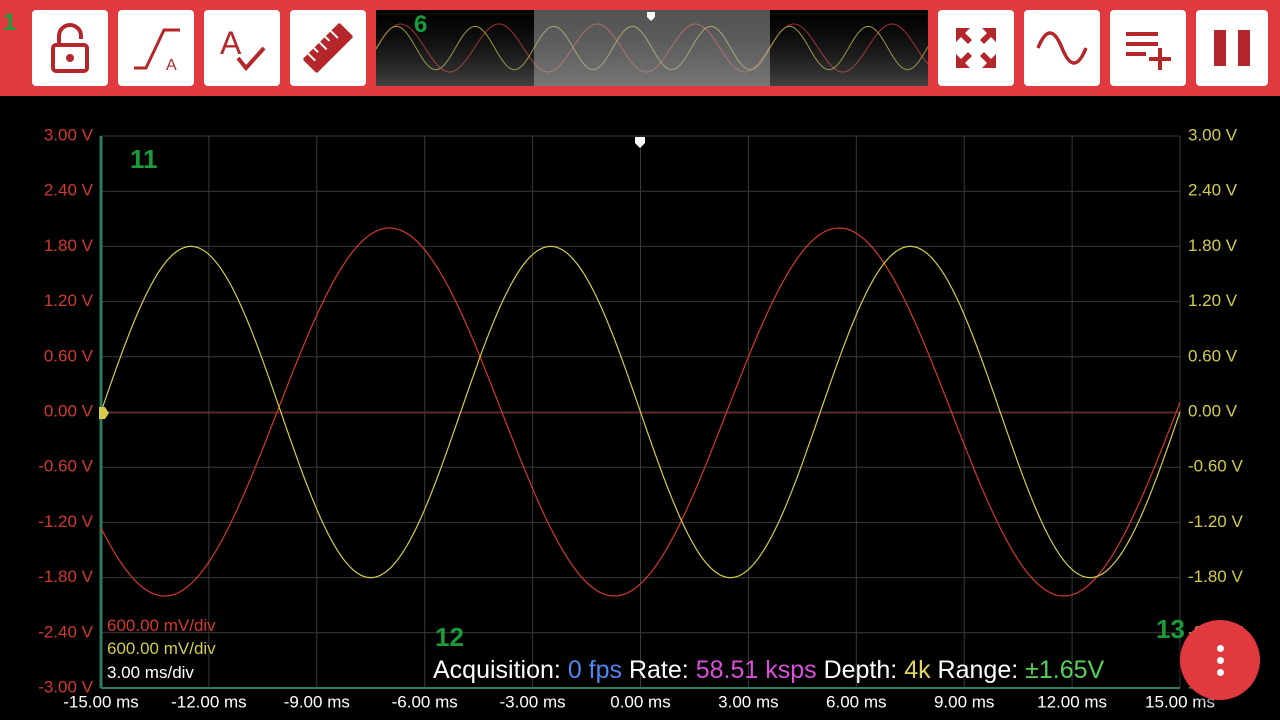  What do you see at coordinates (144, 159) in the screenshot?
I see `callout-11: 11` at bounding box center [144, 159].